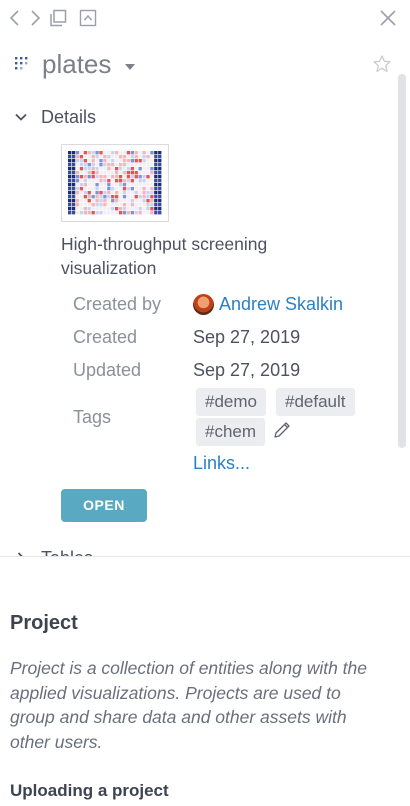 This screenshot has height=806, width=410. What do you see at coordinates (247, 337) in the screenshot?
I see `created-value: Sep 27, 2019` at bounding box center [247, 337].